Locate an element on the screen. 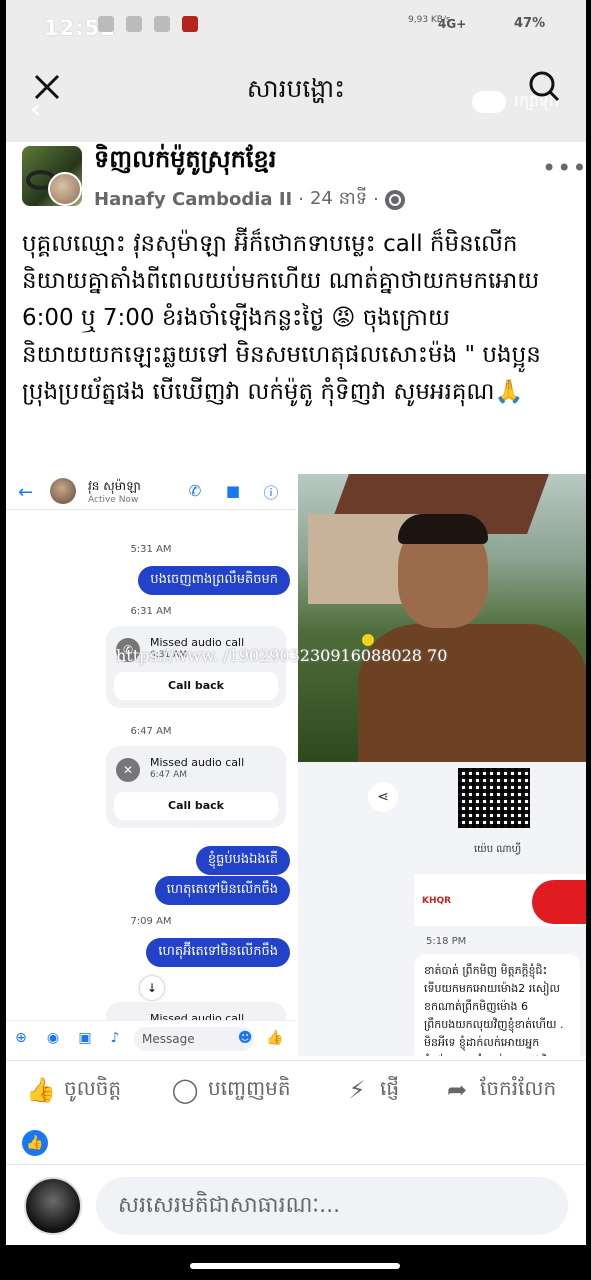  back-arrow-icon: ← is located at coordinates (26, 492).